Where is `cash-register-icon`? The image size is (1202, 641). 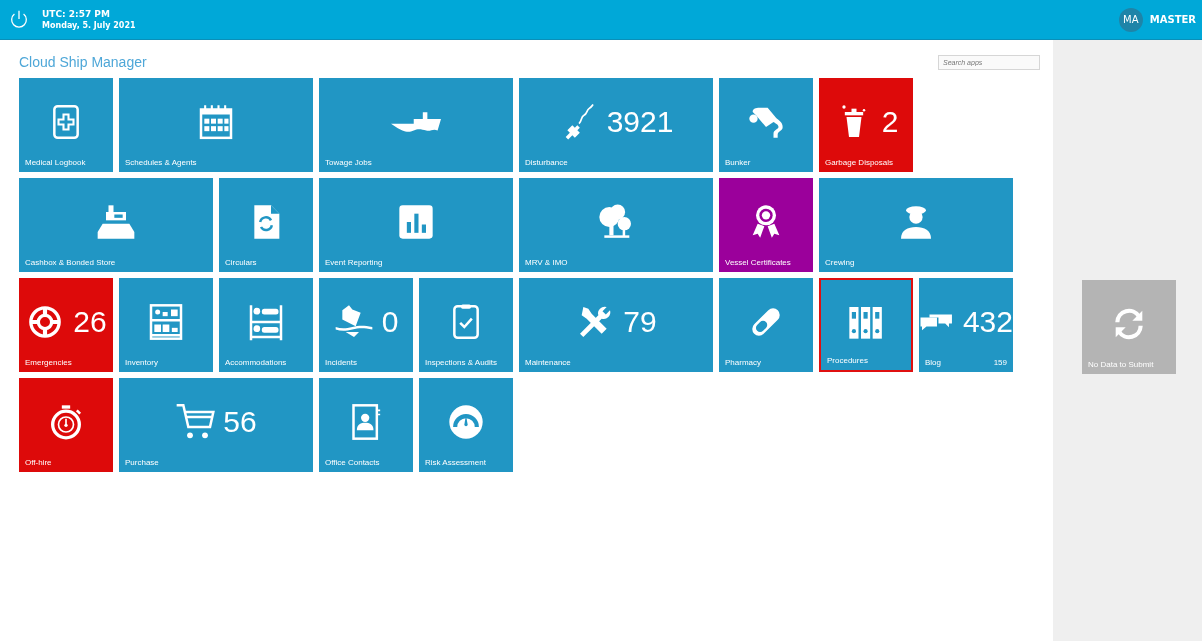 cash-register-icon is located at coordinates (116, 222).